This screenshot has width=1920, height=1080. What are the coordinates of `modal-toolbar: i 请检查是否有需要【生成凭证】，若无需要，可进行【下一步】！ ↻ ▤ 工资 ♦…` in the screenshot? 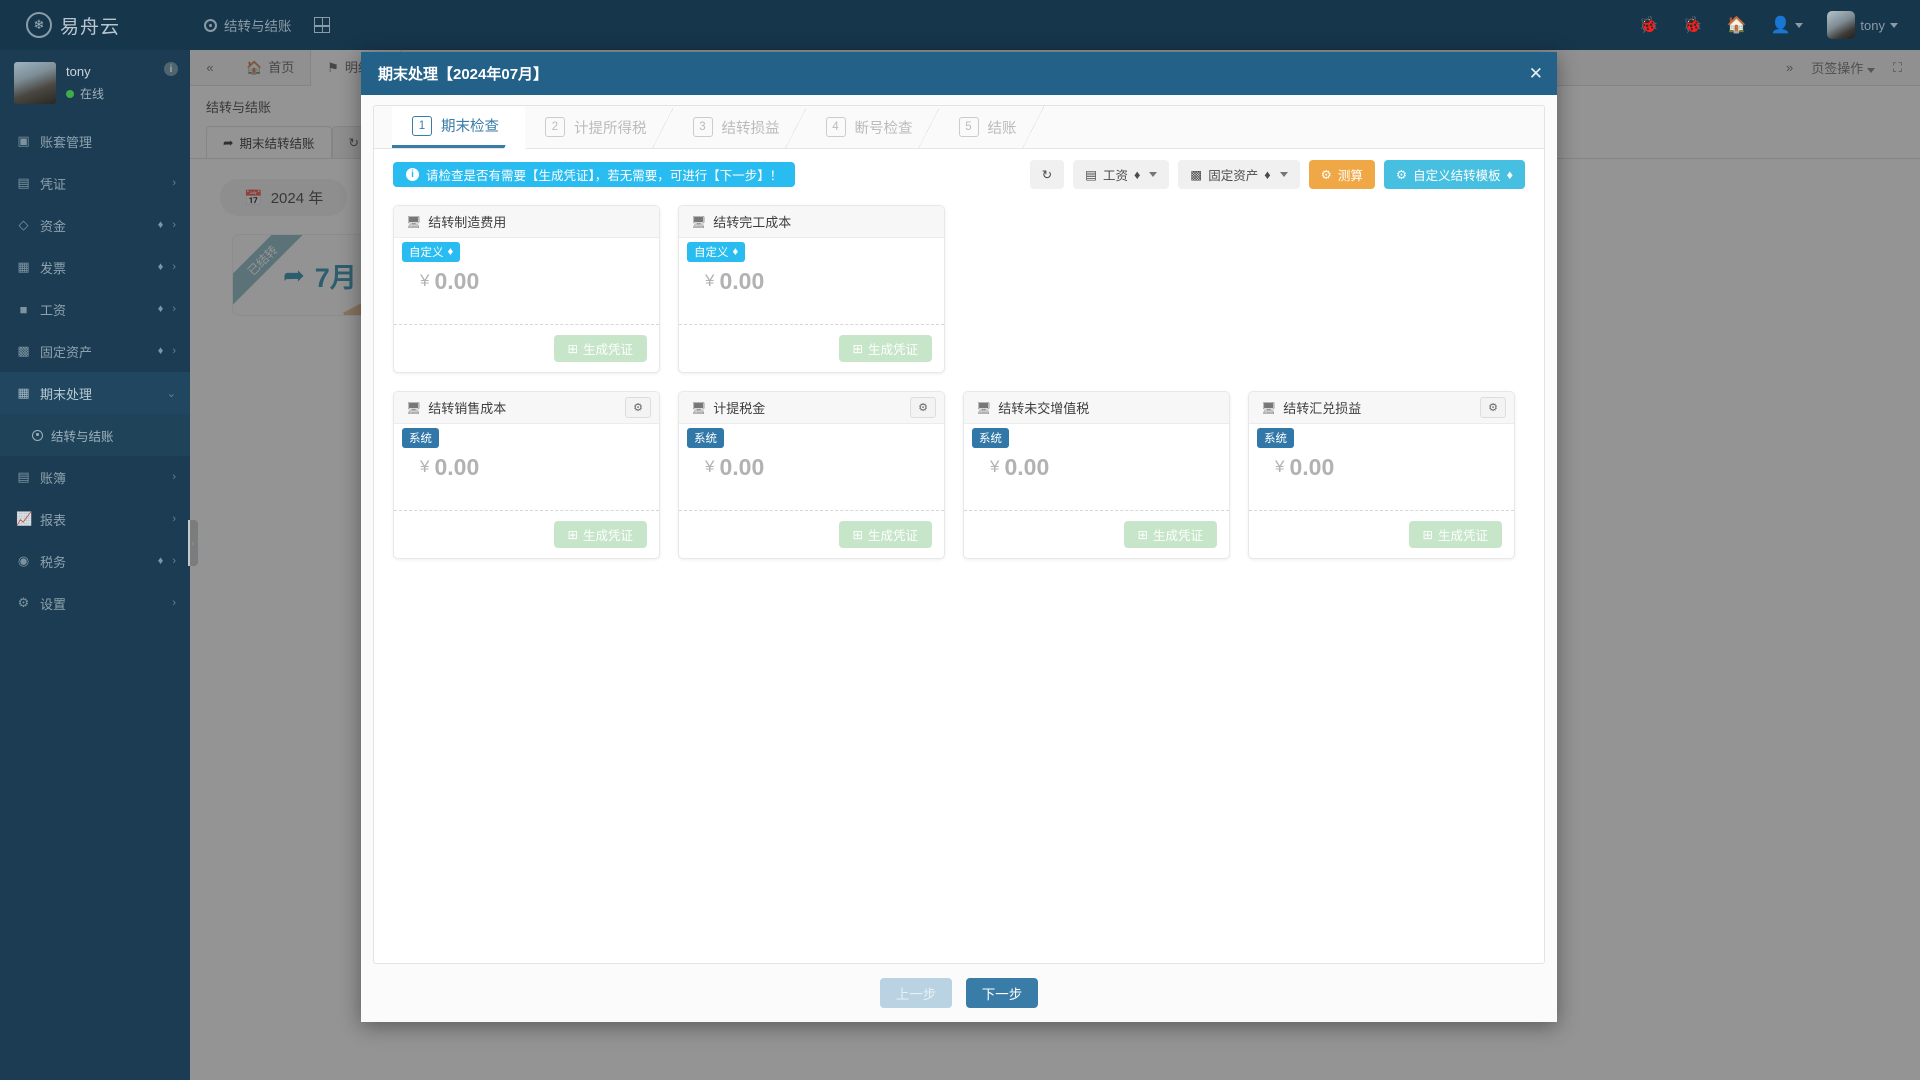 It's located at (959, 169).